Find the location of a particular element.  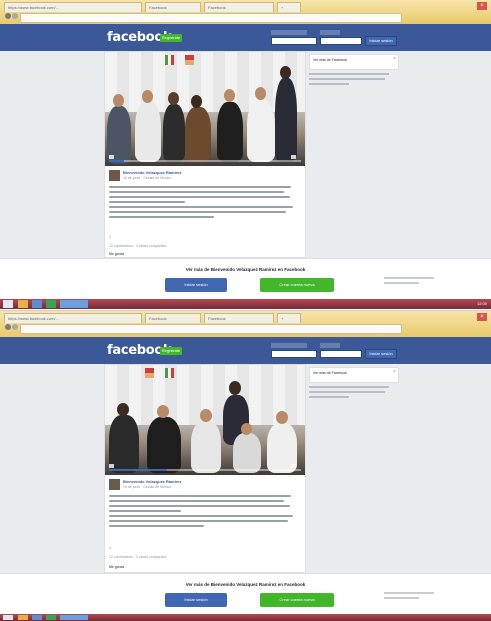

taskbar: 12:00 is located at coordinates (245, 304).